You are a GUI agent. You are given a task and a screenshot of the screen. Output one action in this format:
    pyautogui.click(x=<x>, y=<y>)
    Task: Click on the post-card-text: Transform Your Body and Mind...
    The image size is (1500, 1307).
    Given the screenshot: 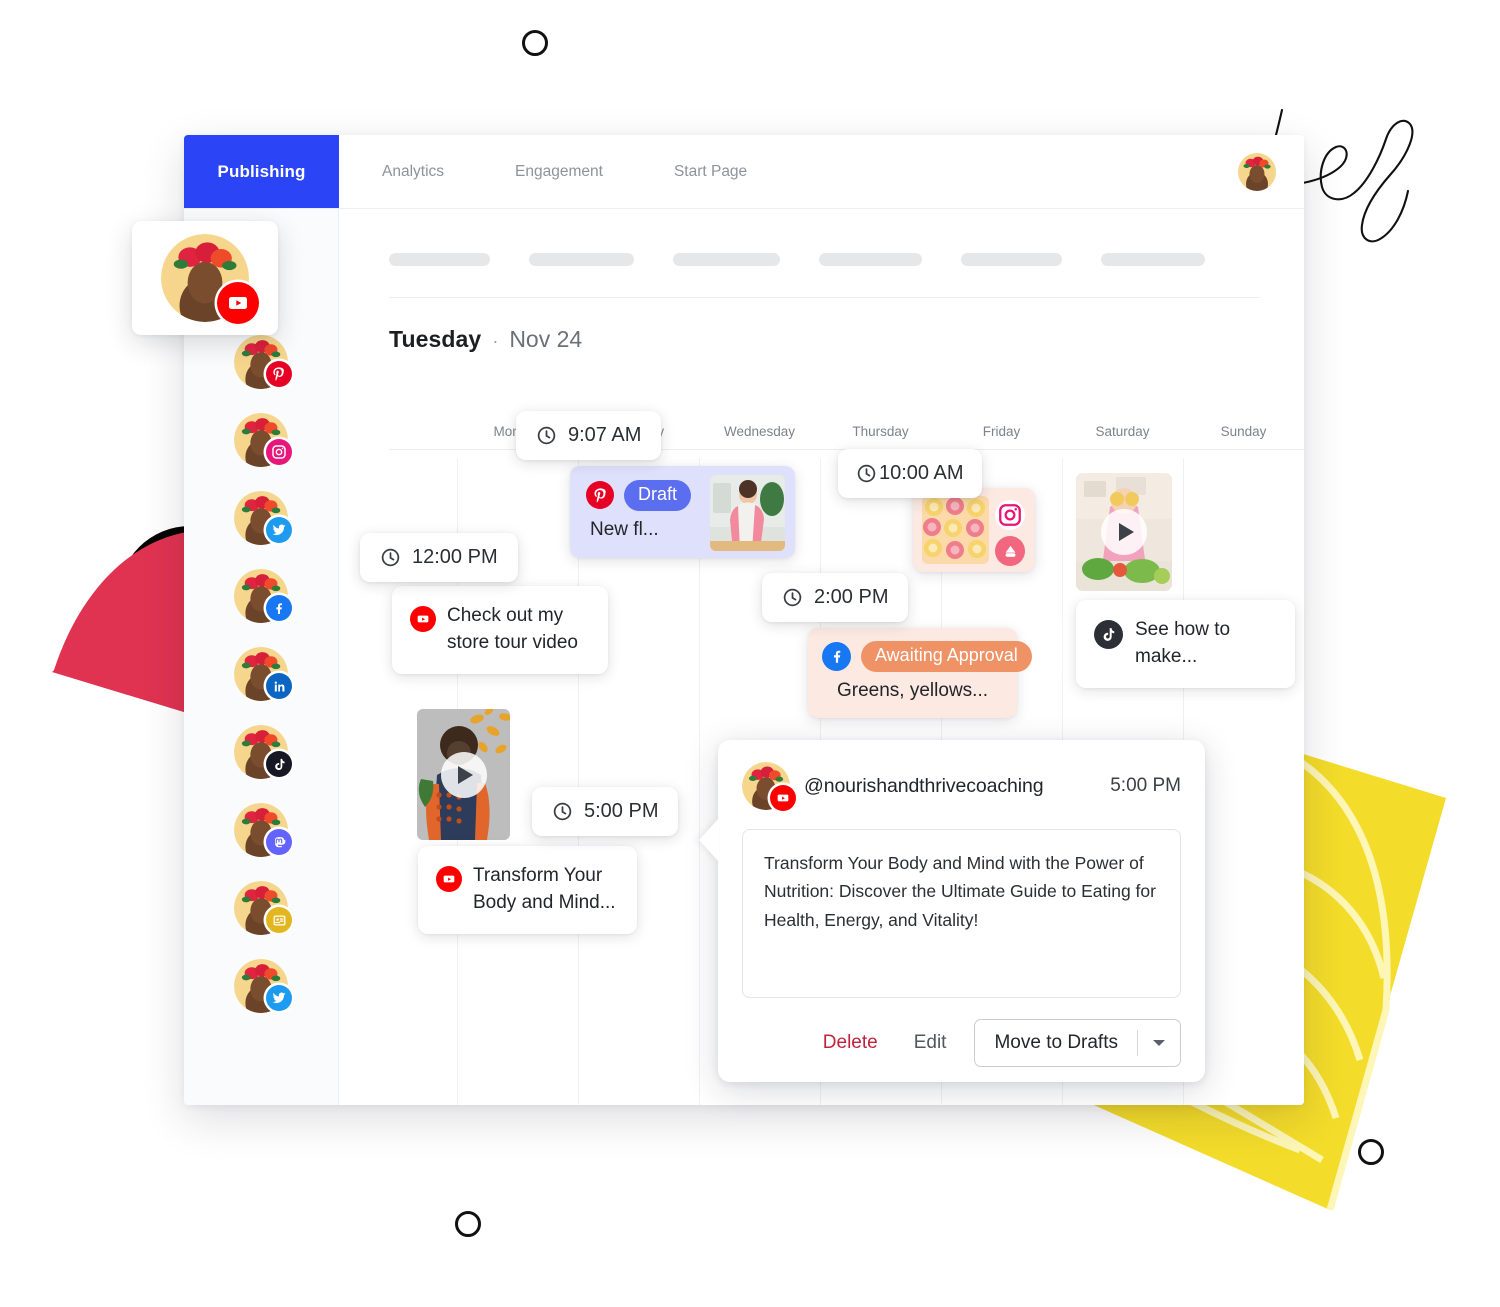 What is the action you would take?
    pyautogui.click(x=544, y=889)
    